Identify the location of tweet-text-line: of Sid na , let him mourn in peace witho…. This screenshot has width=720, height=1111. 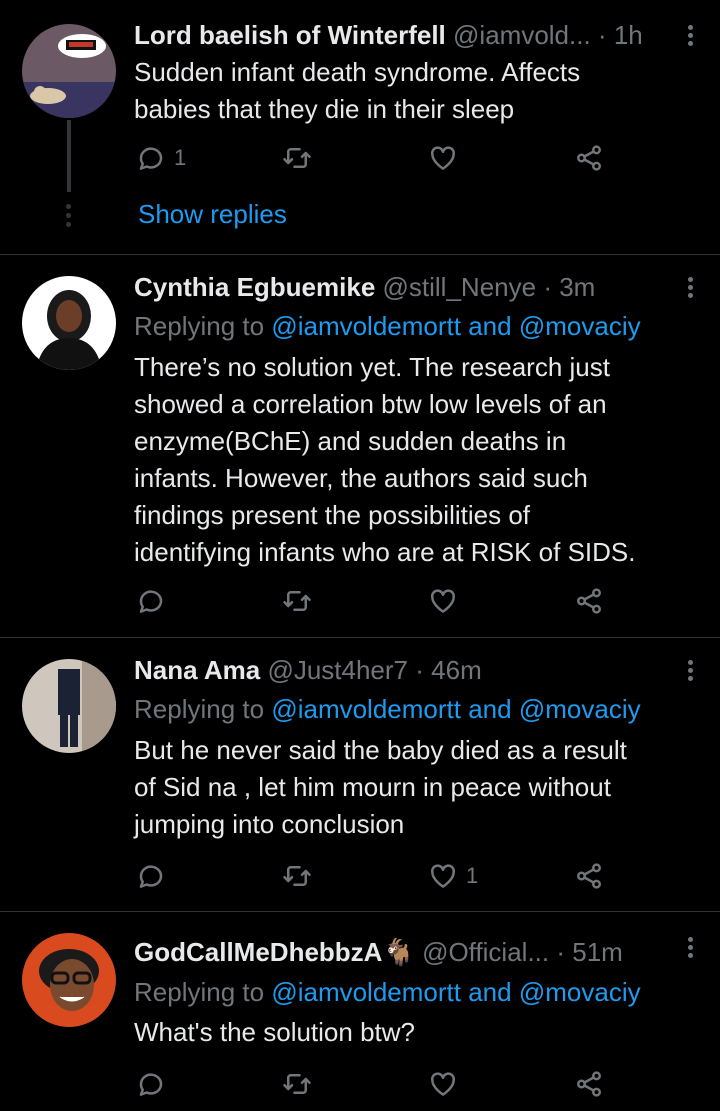
(372, 787).